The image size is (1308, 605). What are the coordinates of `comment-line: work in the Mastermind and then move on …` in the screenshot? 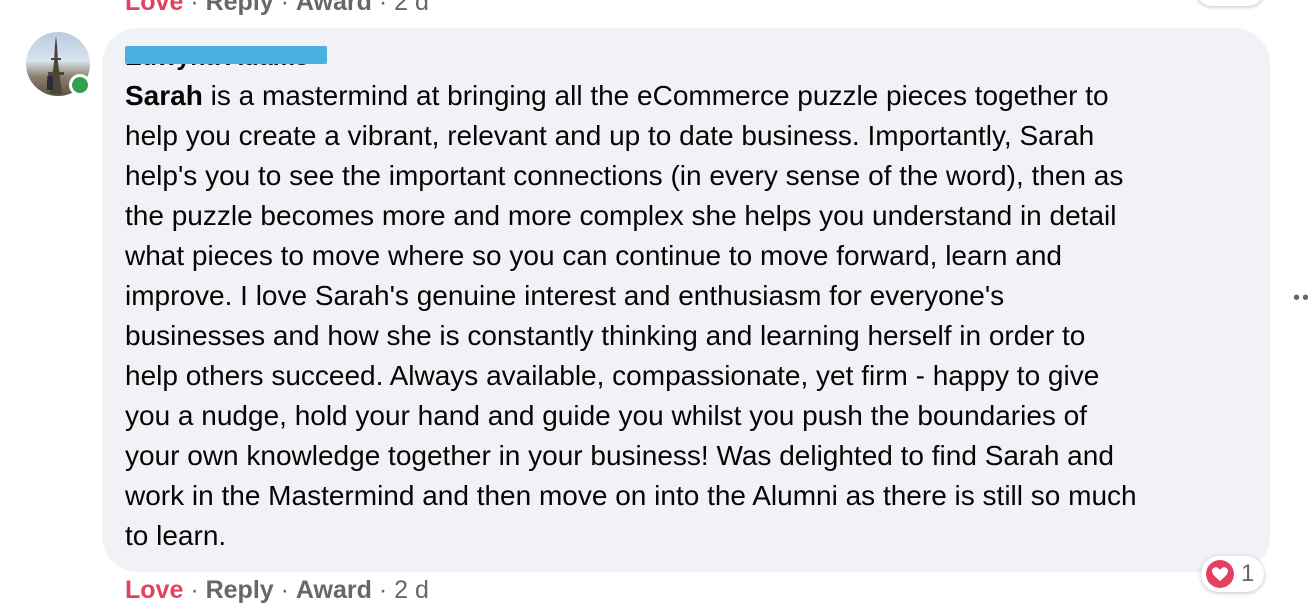 It's located at (631, 495).